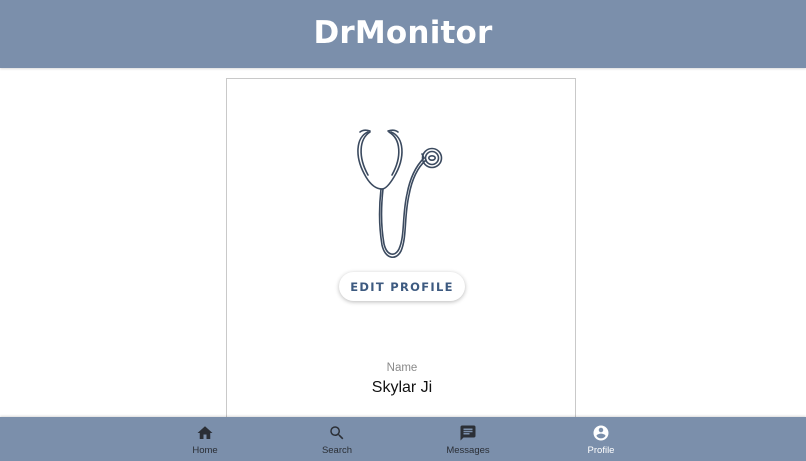 This screenshot has height=461, width=806. What do you see at coordinates (400, 193) in the screenshot?
I see `stethoscope-icon` at bounding box center [400, 193].